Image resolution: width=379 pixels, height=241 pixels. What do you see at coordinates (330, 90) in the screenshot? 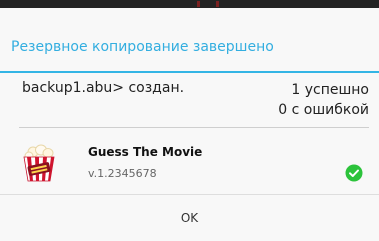
I see `success-count: 1 успешно` at bounding box center [330, 90].